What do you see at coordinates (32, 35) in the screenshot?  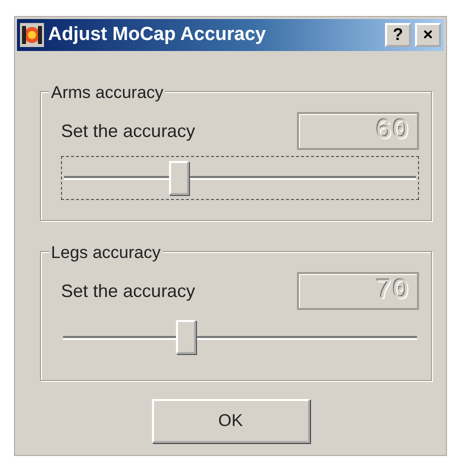 I see `app-icon` at bounding box center [32, 35].